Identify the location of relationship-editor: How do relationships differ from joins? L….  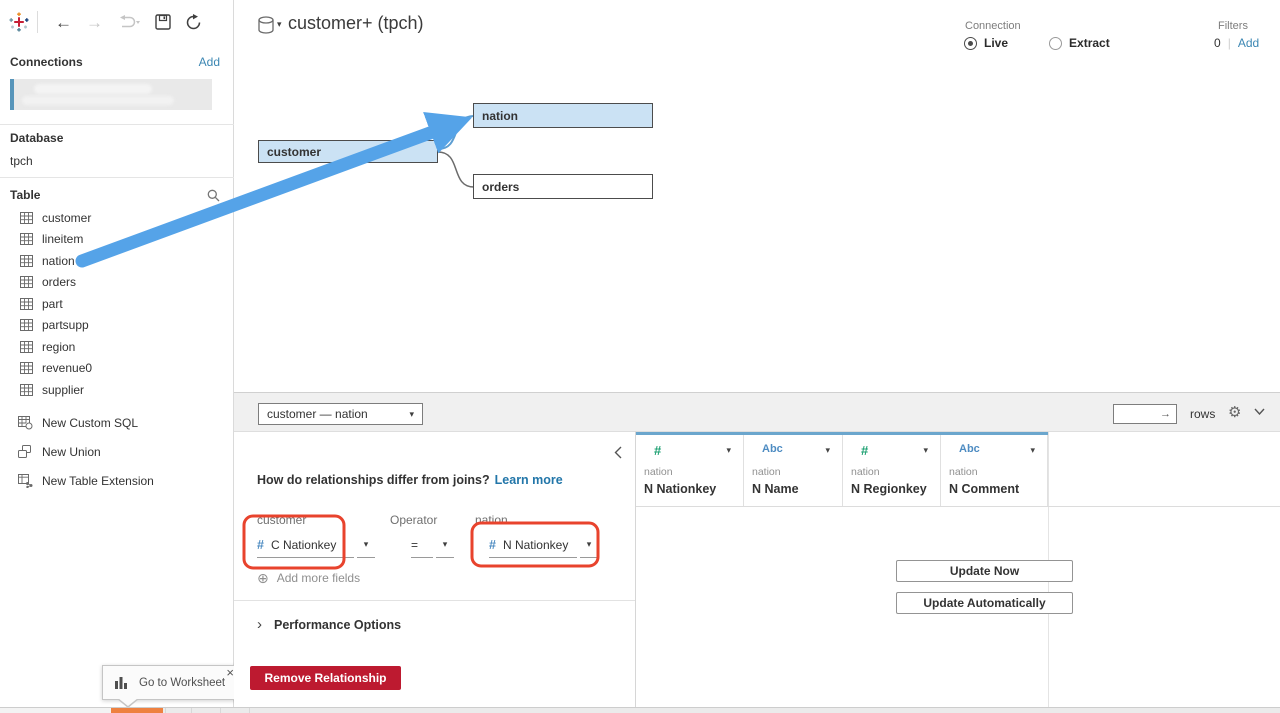
(435, 569).